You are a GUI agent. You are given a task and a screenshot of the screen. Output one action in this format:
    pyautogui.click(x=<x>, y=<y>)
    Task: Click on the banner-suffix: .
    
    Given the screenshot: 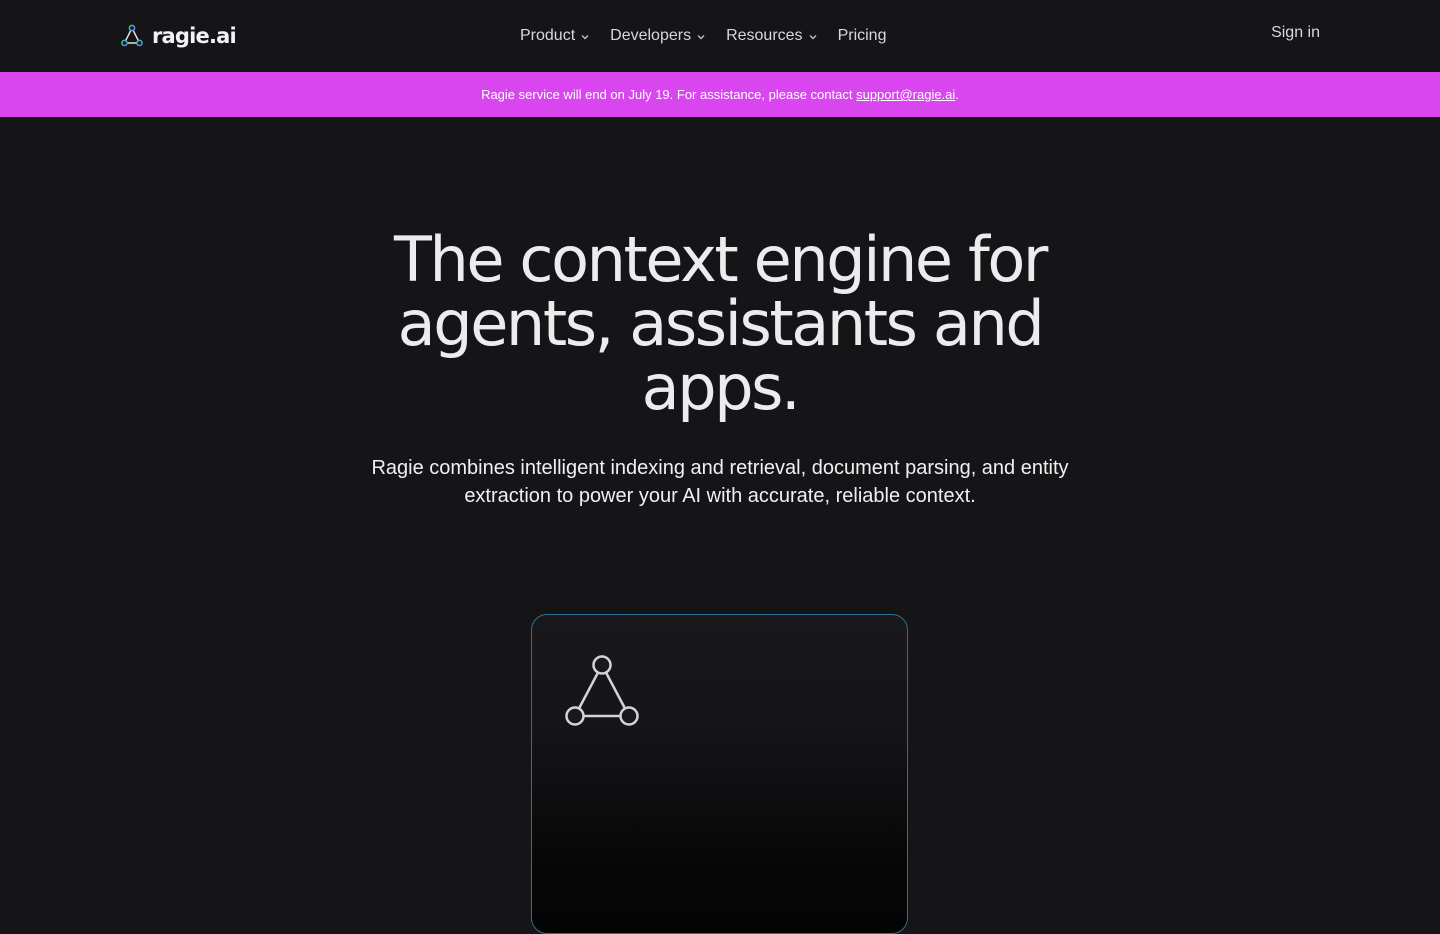 What is the action you would take?
    pyautogui.click(x=957, y=94)
    